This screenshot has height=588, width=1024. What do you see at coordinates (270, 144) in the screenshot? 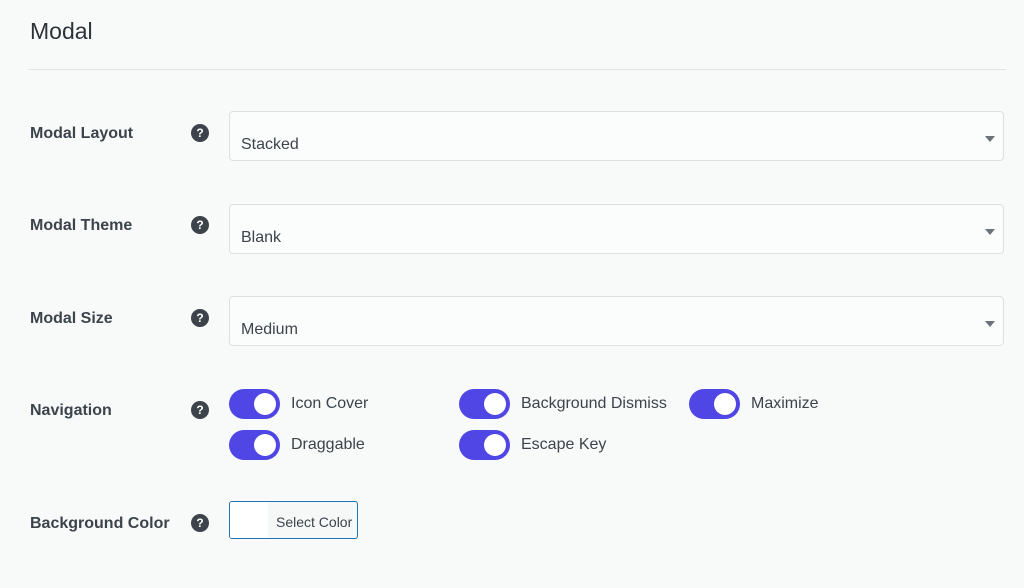
I see `modal-layout-value: Stacked` at bounding box center [270, 144].